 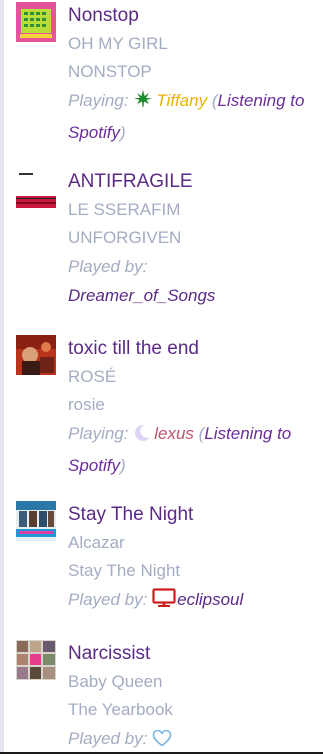 What do you see at coordinates (193, 349) in the screenshot?
I see `track-title: toxic till the end` at bounding box center [193, 349].